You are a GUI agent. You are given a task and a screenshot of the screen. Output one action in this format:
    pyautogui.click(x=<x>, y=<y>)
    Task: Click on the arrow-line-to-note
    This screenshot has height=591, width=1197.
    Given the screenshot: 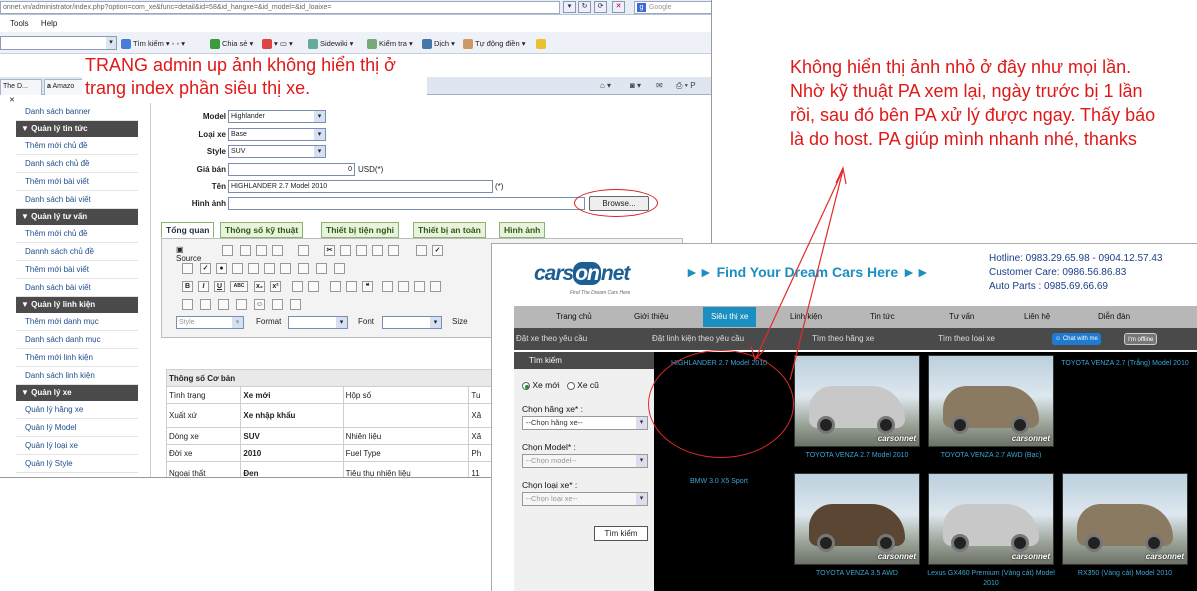 What is the action you would take?
    pyautogui.click(x=816, y=275)
    